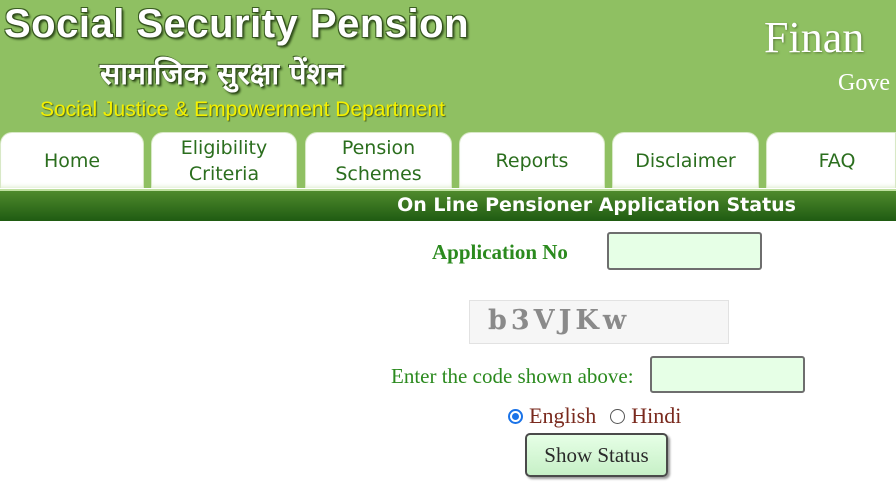 The width and height of the screenshot is (896, 489). I want to click on captcha-image: b3VJKw, so click(599, 322).